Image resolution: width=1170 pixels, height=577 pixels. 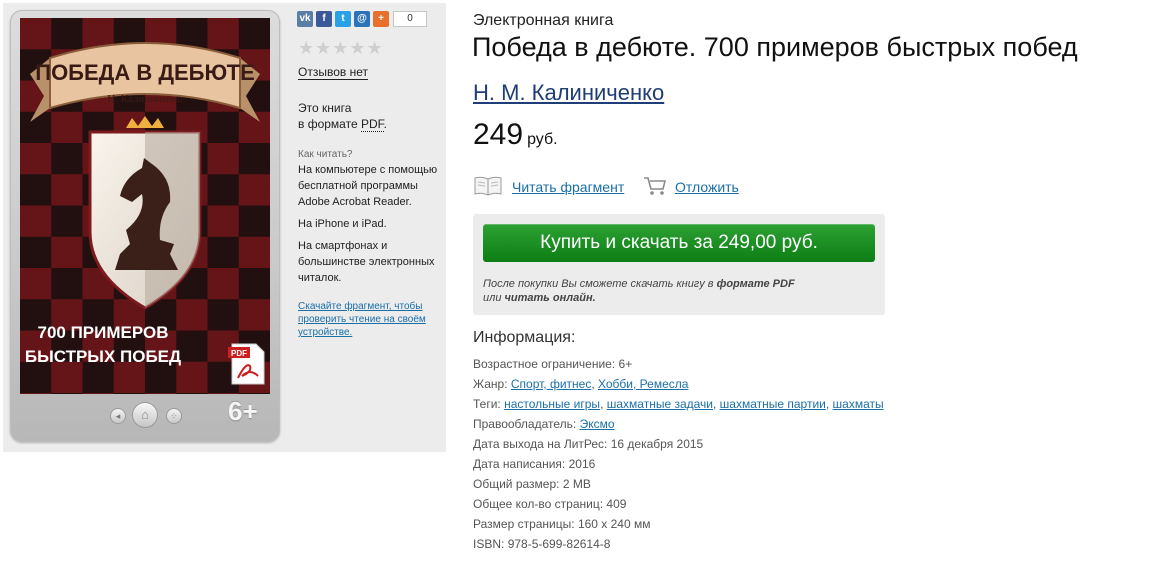 What do you see at coordinates (551, 384) in the screenshot?
I see `genre-link: Спорт, фитнес` at bounding box center [551, 384].